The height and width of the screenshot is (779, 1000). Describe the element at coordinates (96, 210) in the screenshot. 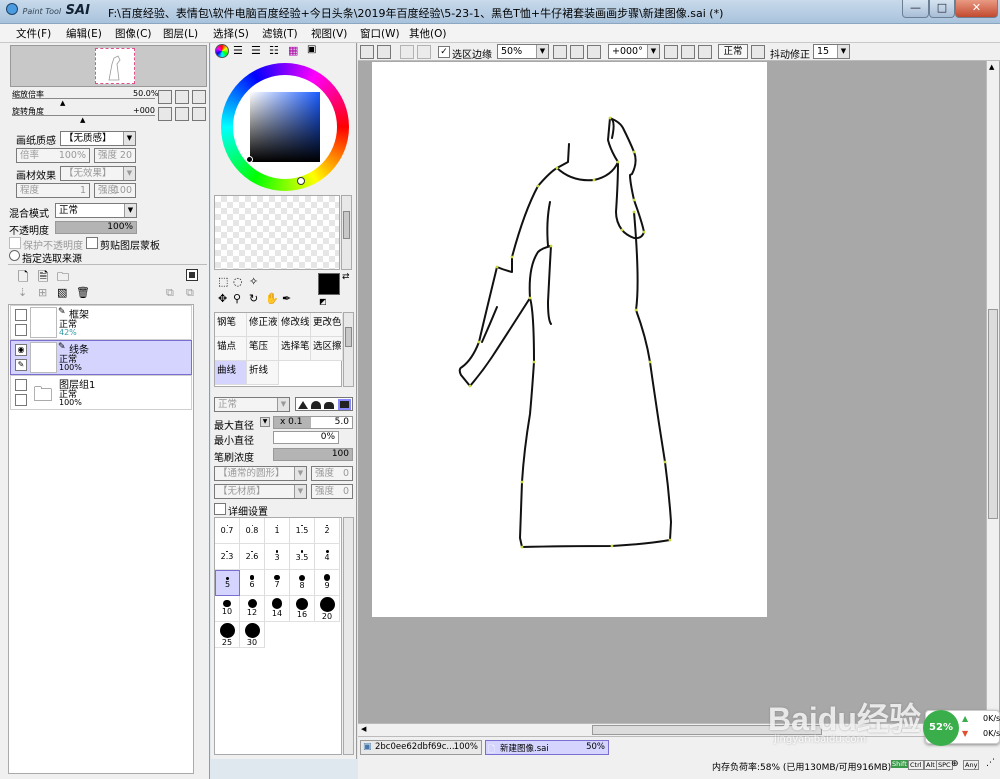

I see `blend-mode-select: 正常 ▼` at that location.